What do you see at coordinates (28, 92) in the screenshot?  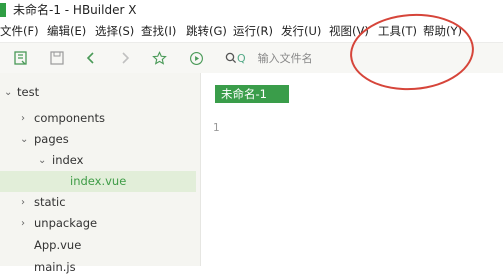 I see `tree-label: test` at bounding box center [28, 92].